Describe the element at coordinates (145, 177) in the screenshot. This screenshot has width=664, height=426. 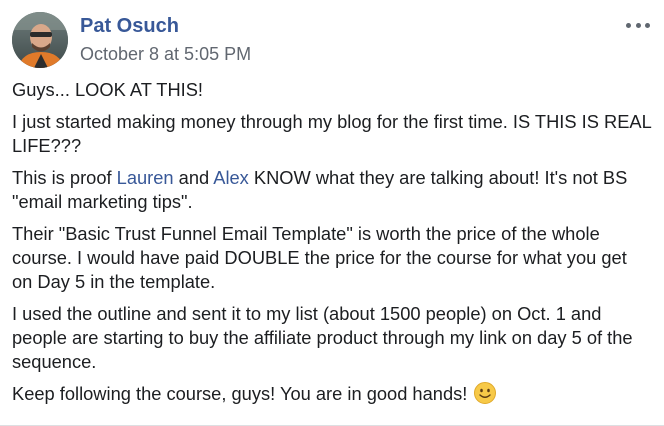
I see `mention-lauren: Lauren` at that location.